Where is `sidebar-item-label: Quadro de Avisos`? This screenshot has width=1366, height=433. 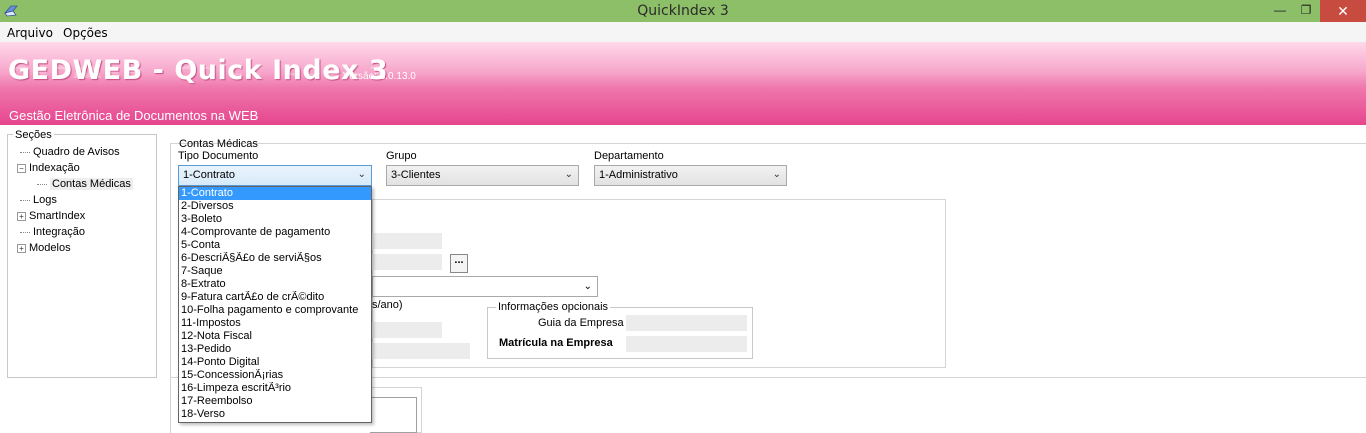
sidebar-item-label: Quadro de Avisos is located at coordinates (76, 152).